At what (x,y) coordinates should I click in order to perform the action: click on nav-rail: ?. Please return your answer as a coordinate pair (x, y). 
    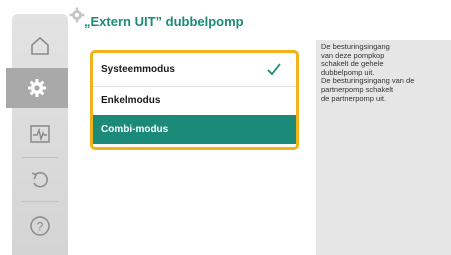
    Looking at the image, I should click on (37, 134).